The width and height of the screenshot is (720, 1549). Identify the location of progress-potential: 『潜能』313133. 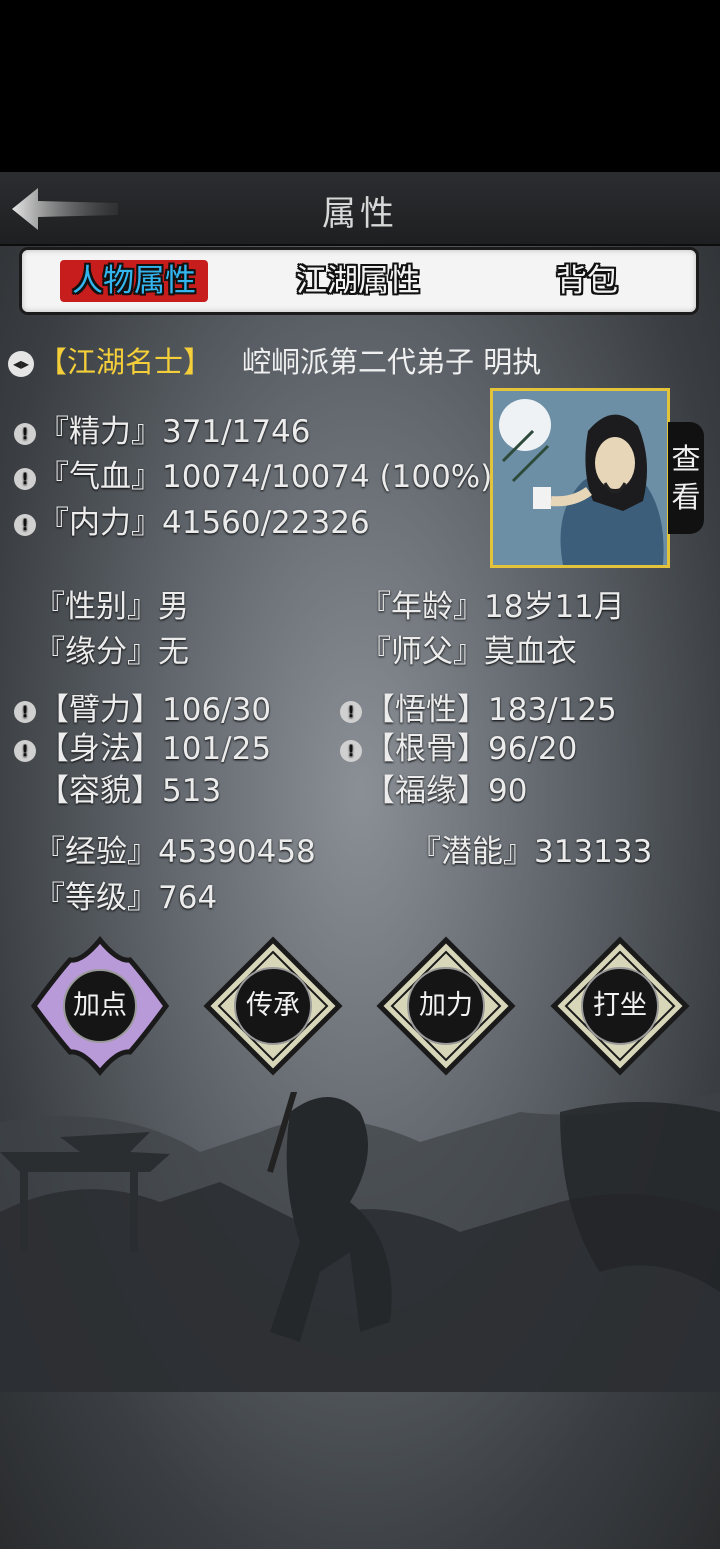
(531, 852).